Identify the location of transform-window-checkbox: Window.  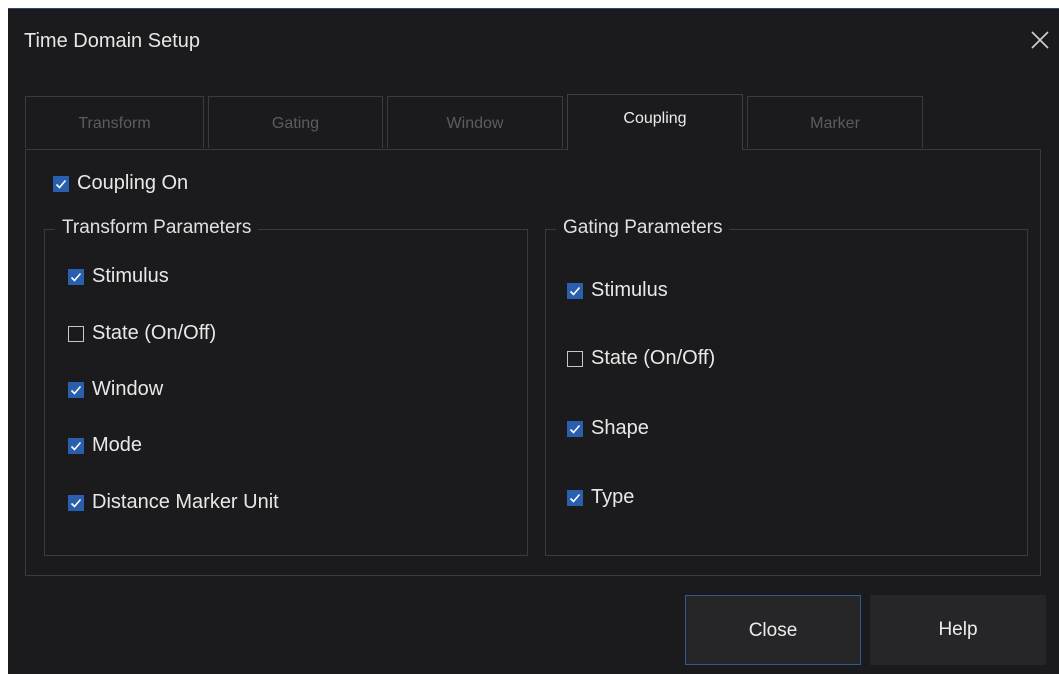
(115, 389).